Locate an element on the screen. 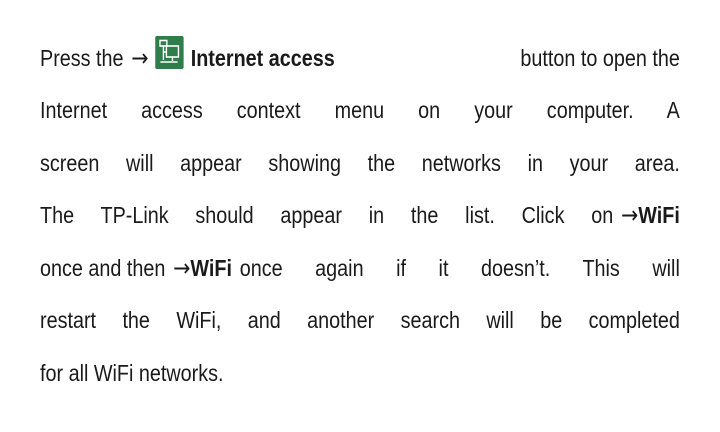 This screenshot has width=720, height=432. internet-access-label: Internet access is located at coordinates (262, 57).